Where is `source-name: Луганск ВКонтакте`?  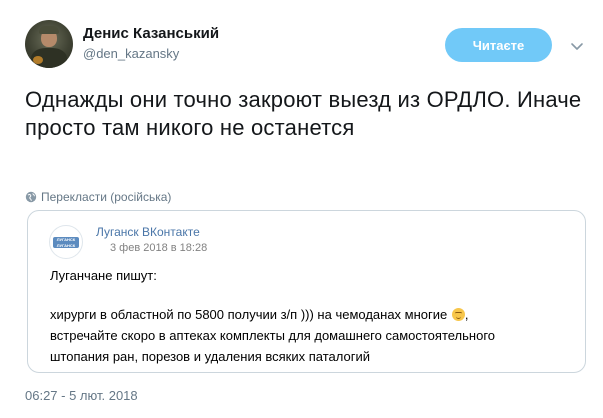
source-name: Луганск ВКонтакте is located at coordinates (148, 232).